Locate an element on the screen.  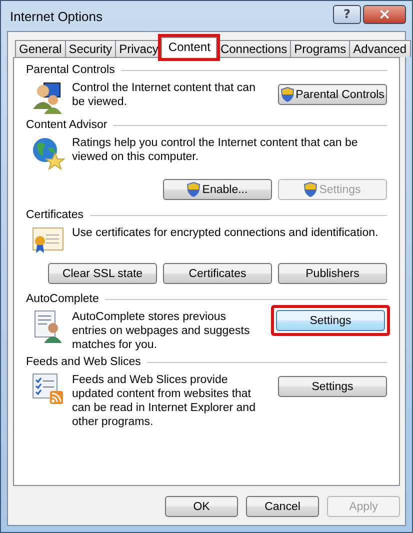
description-text: Feeds and Web Slices provide updated content from websites that can be read in Internet Explorer and other programs. is located at coordinates (164, 401).